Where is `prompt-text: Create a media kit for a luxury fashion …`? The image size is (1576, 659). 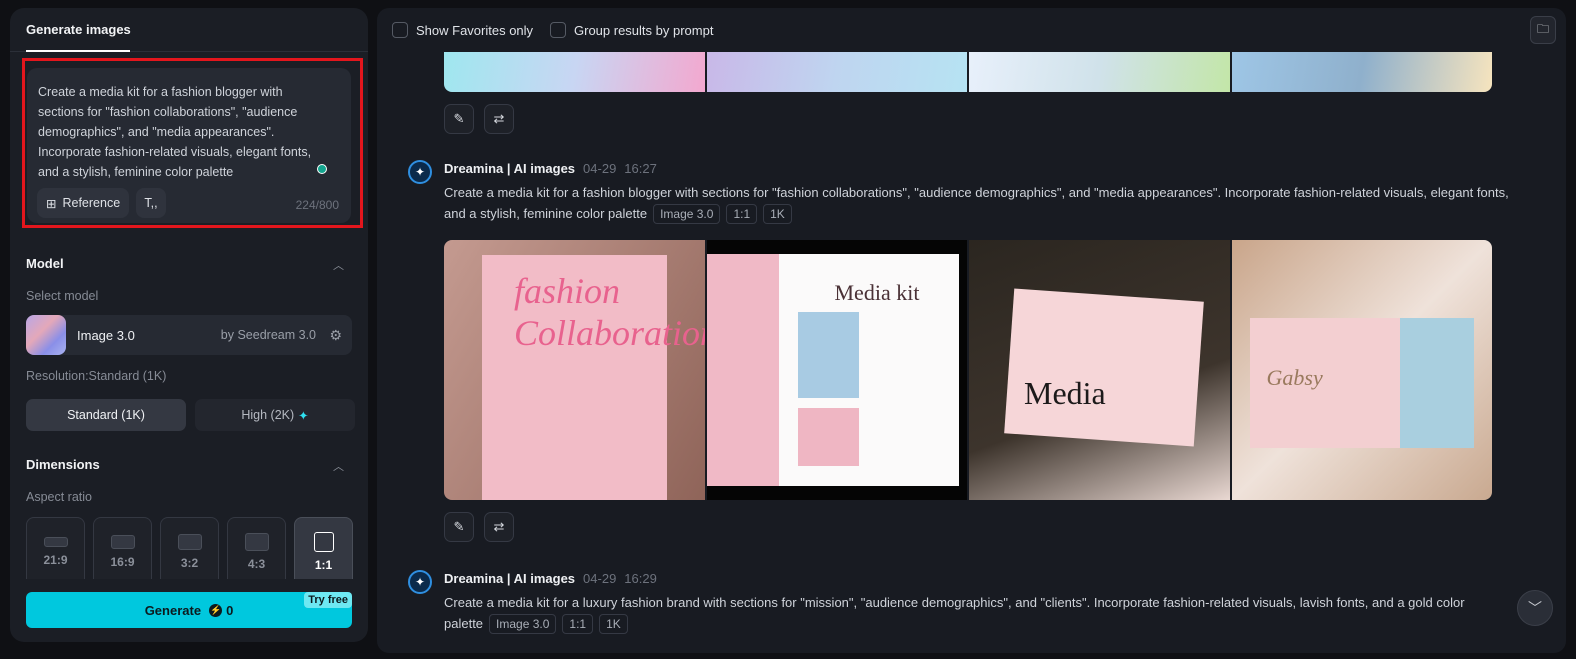
prompt-text: Create a media kit for a luxury fashion … is located at coordinates (954, 613).